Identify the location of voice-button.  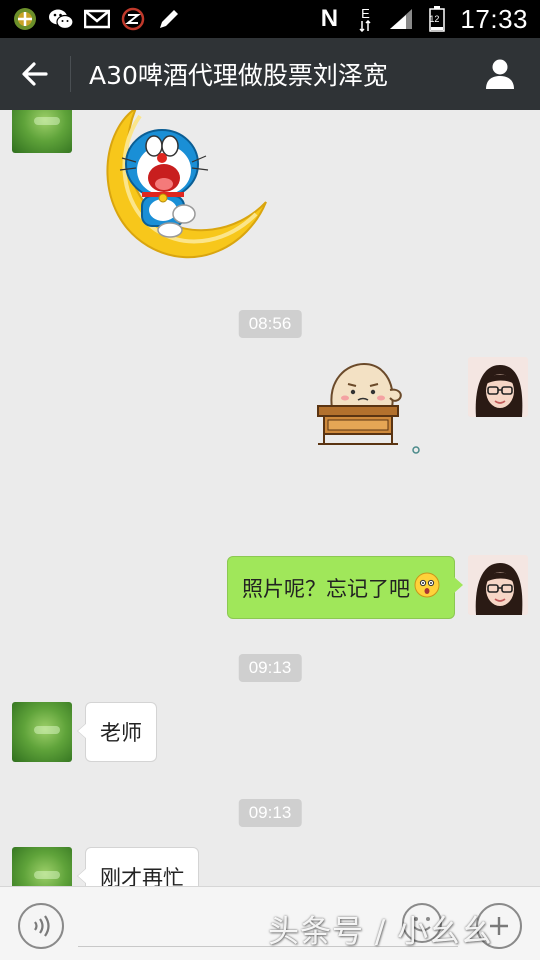
(41, 926).